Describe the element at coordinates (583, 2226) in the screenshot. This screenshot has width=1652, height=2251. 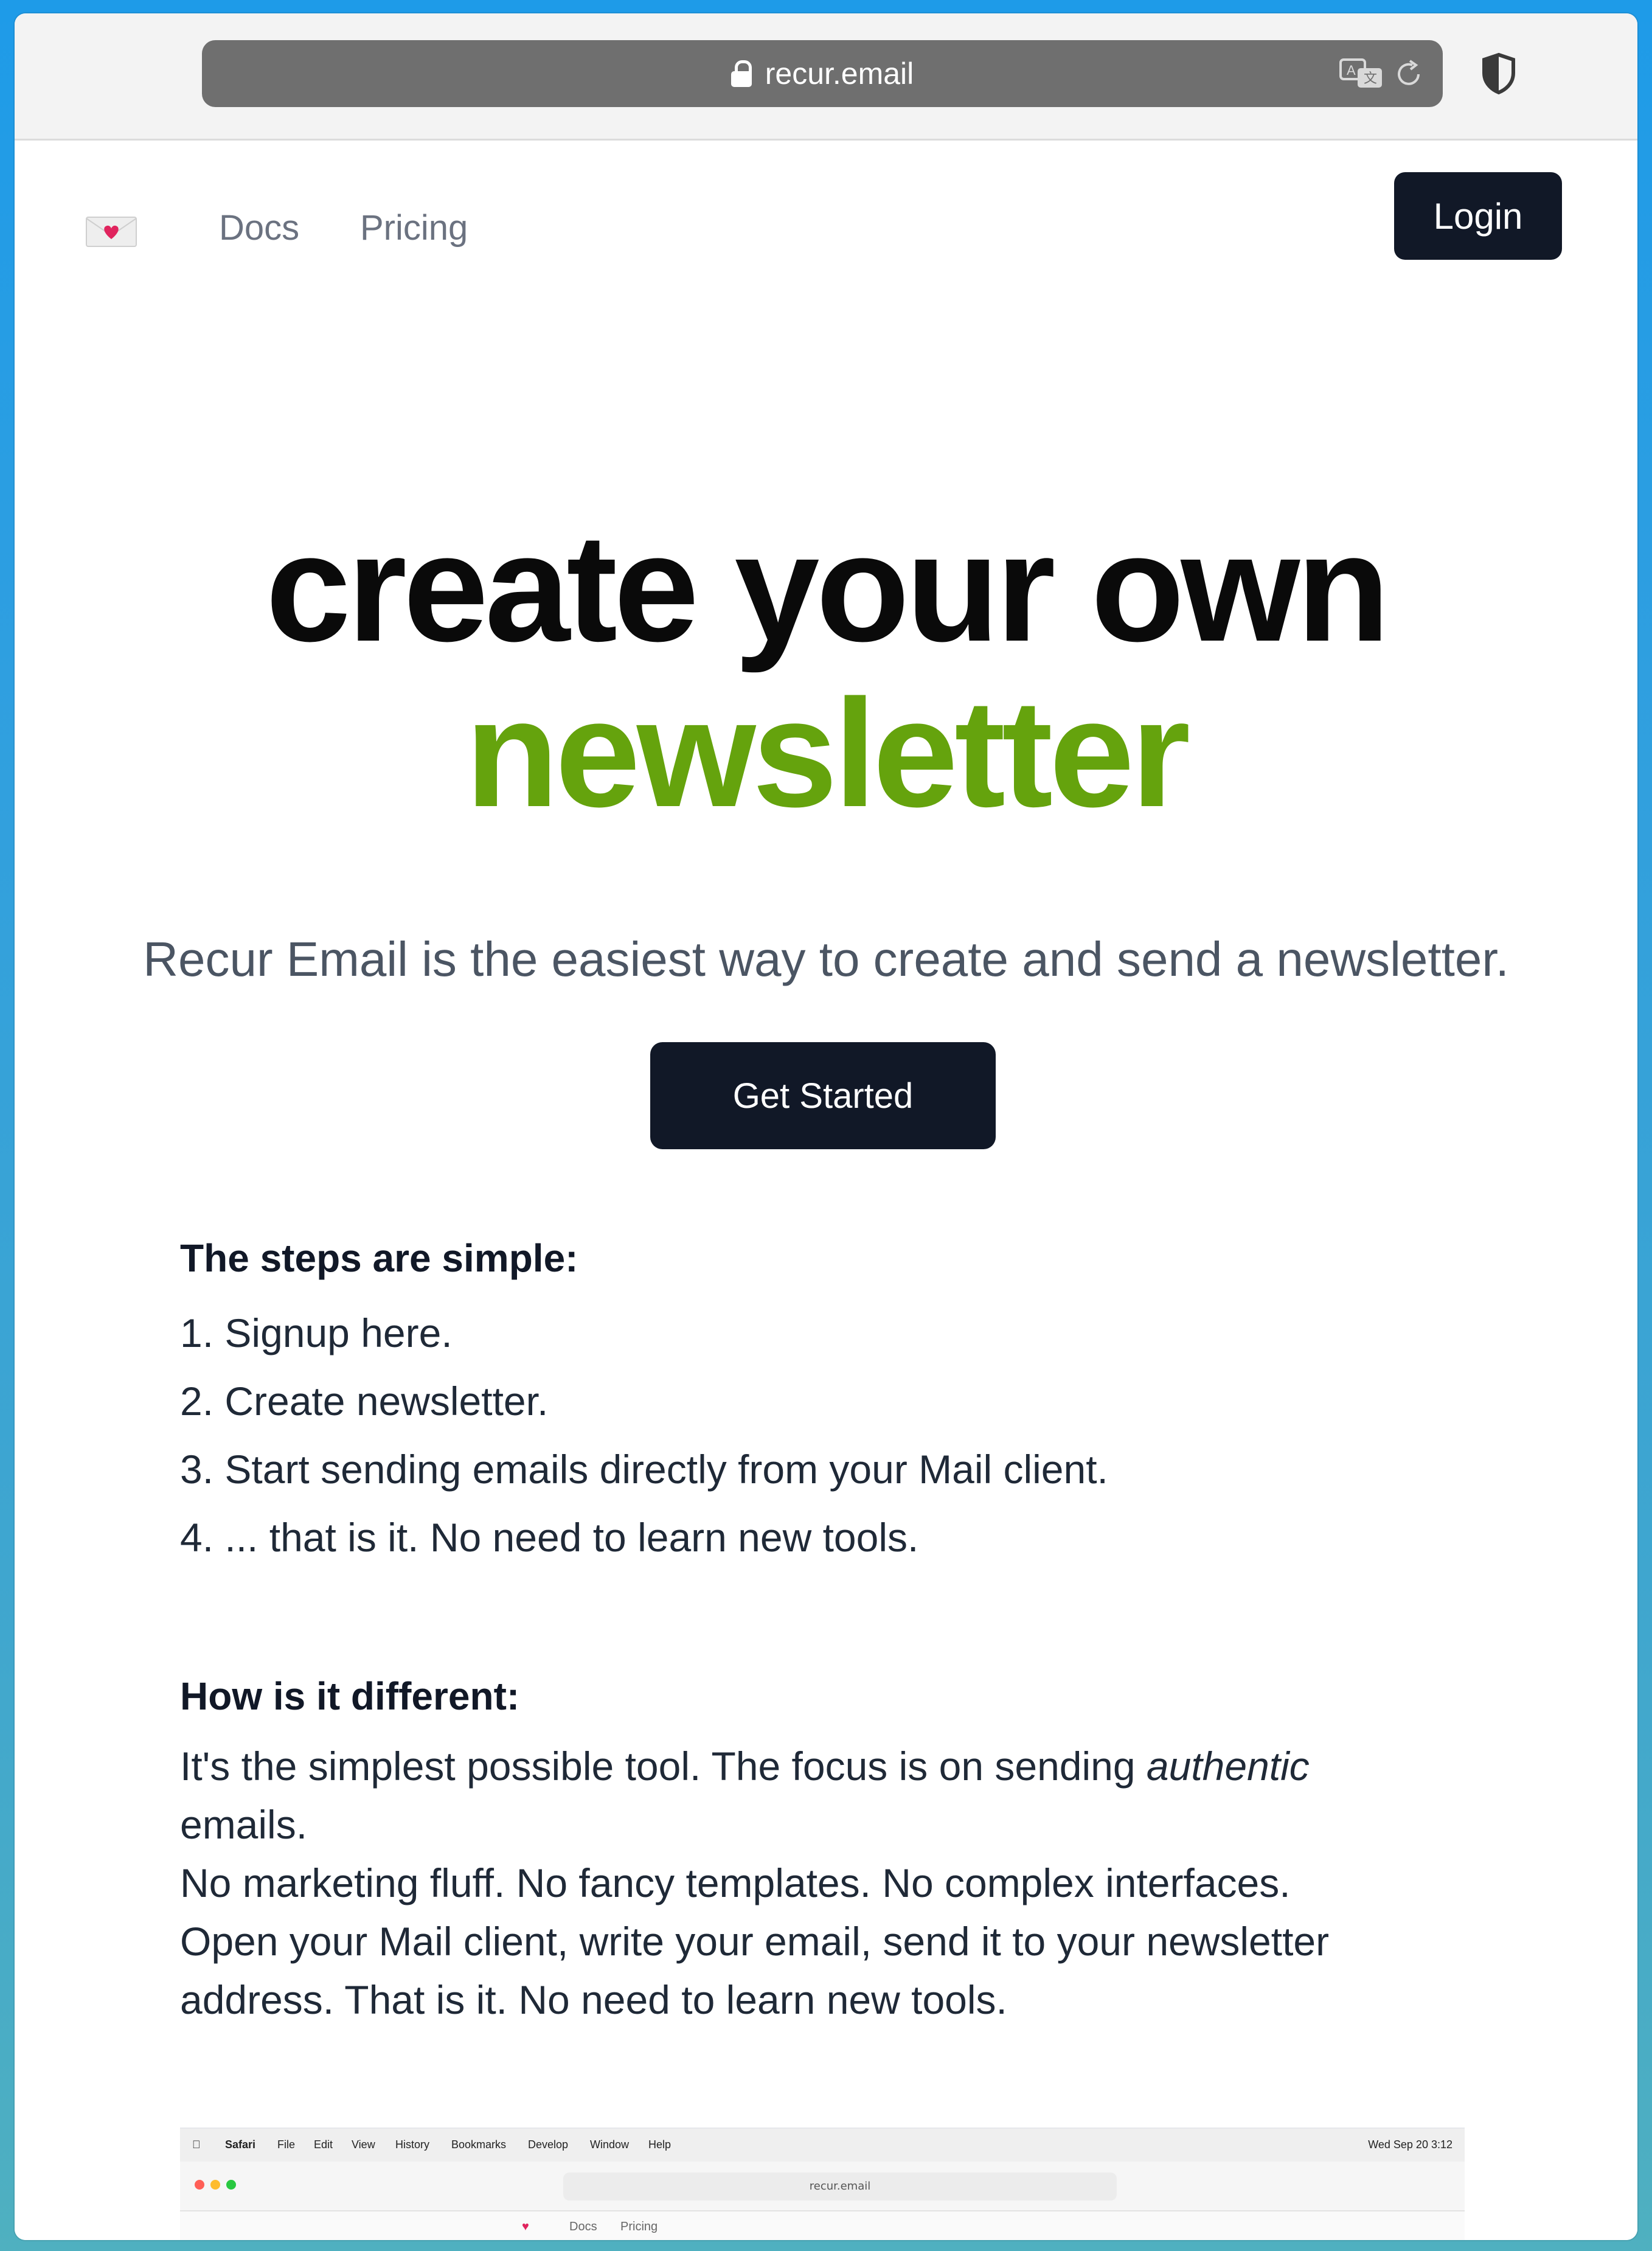
I see `mini-nav-link: Docs` at that location.